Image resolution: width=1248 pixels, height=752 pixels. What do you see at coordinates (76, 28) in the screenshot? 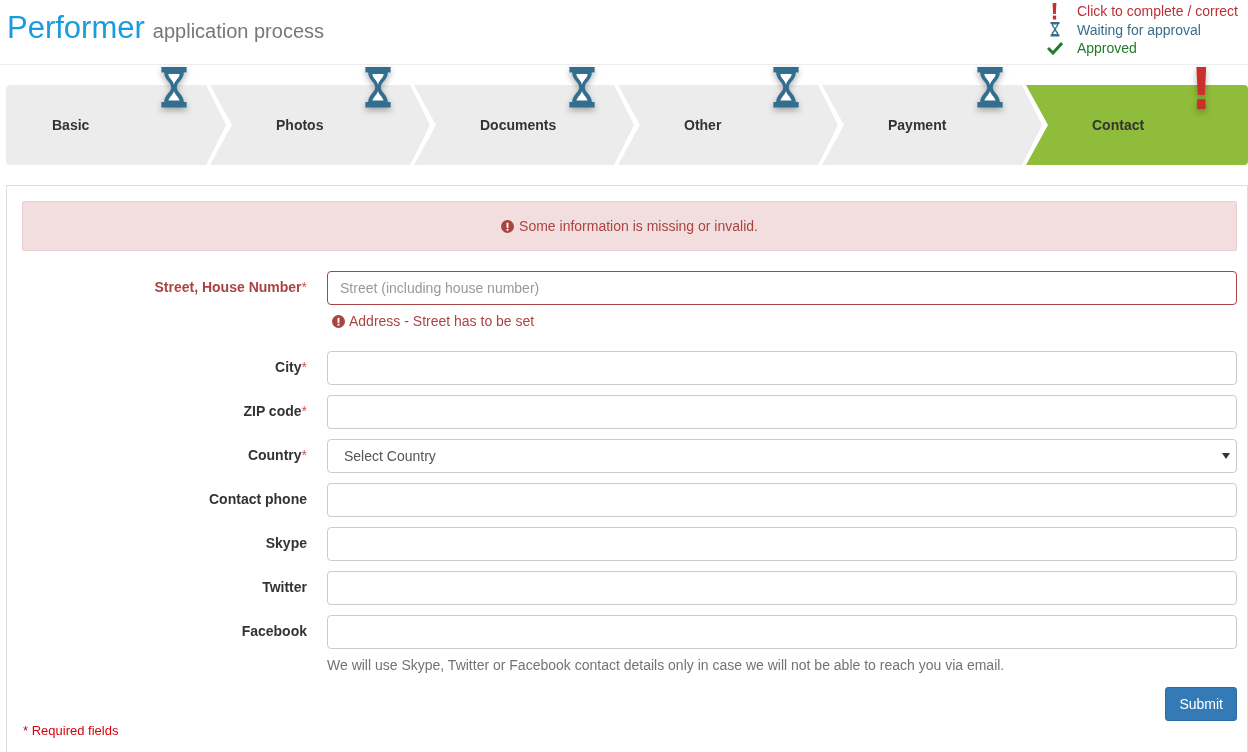
I see `page-title: Performer` at bounding box center [76, 28].